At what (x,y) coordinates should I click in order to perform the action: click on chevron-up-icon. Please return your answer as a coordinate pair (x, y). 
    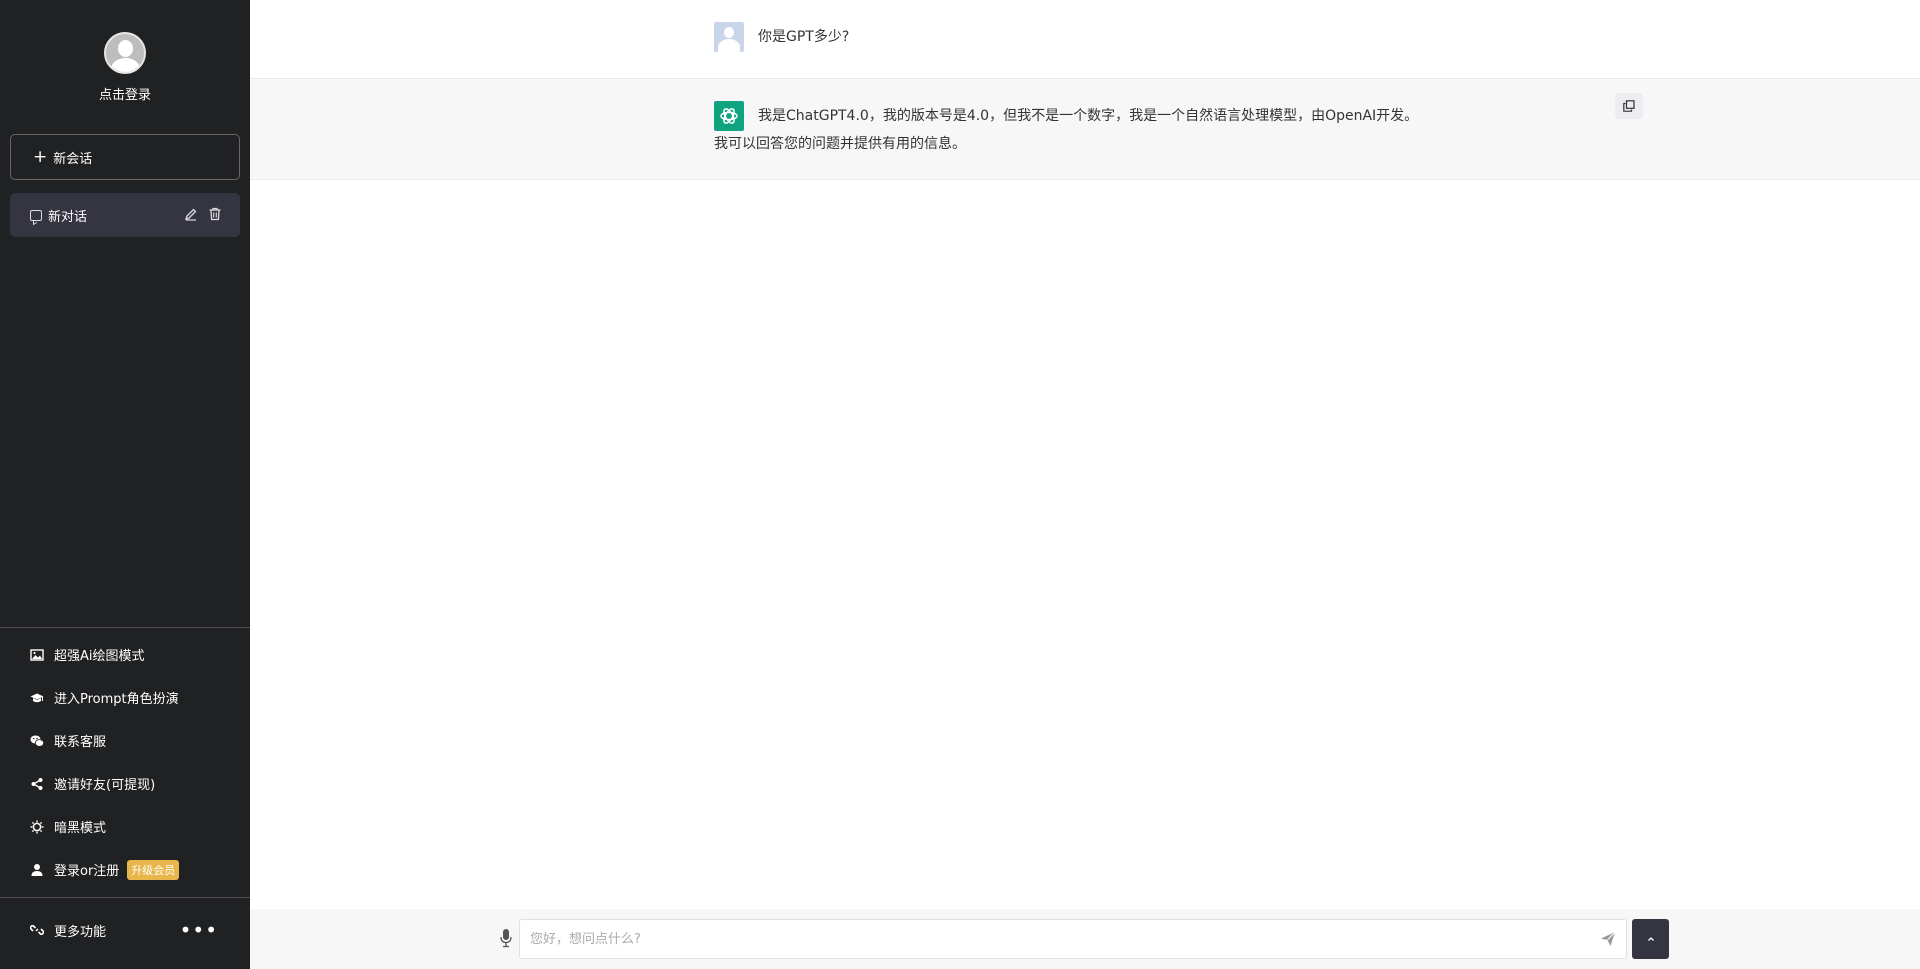
    Looking at the image, I should click on (1650, 939).